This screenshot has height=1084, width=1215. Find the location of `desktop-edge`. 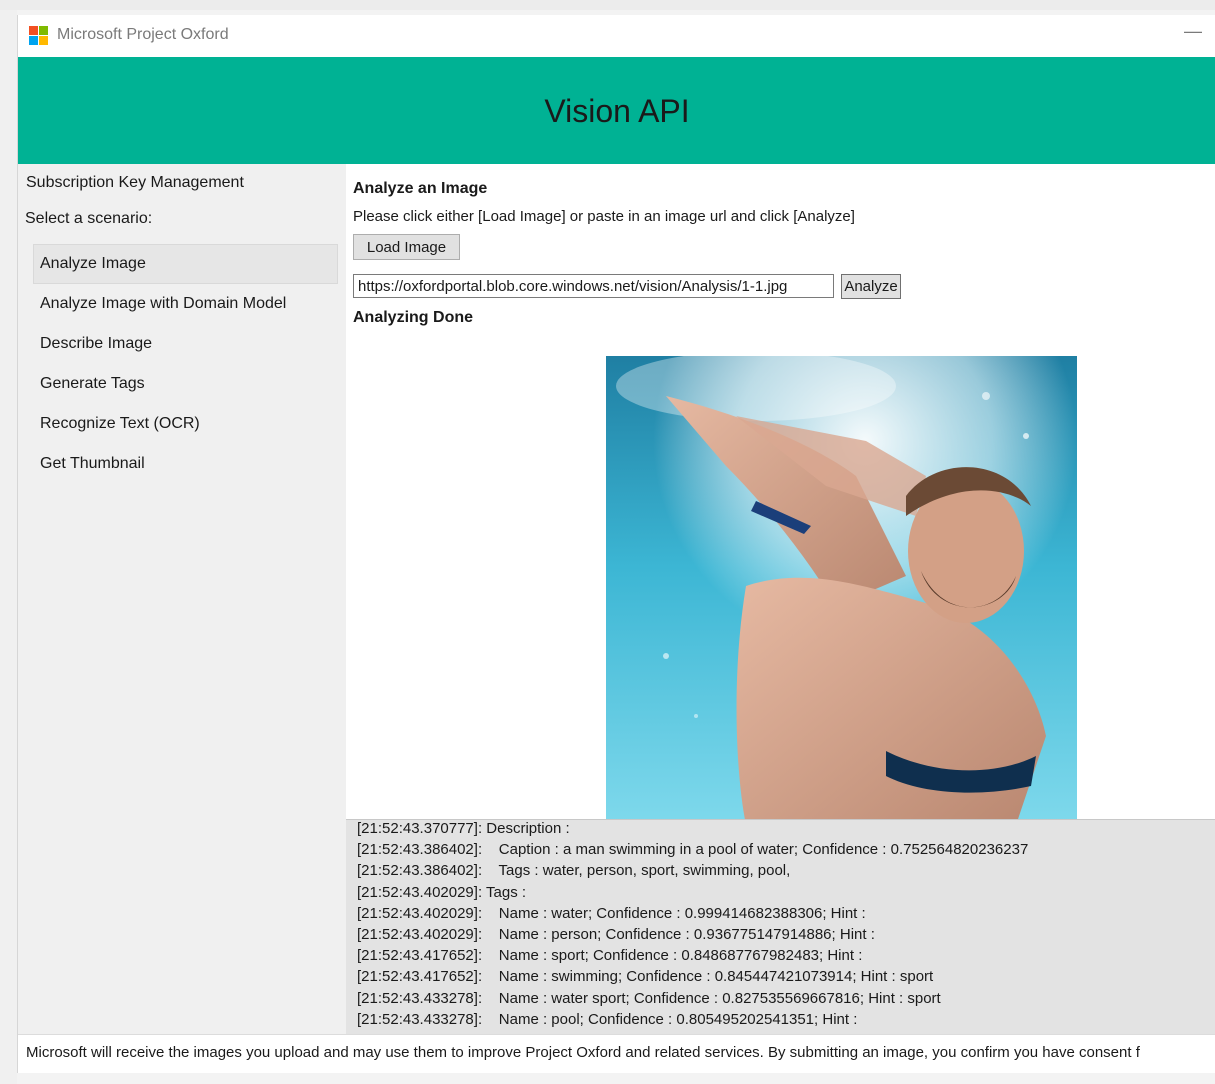

desktop-edge is located at coordinates (8, 547).